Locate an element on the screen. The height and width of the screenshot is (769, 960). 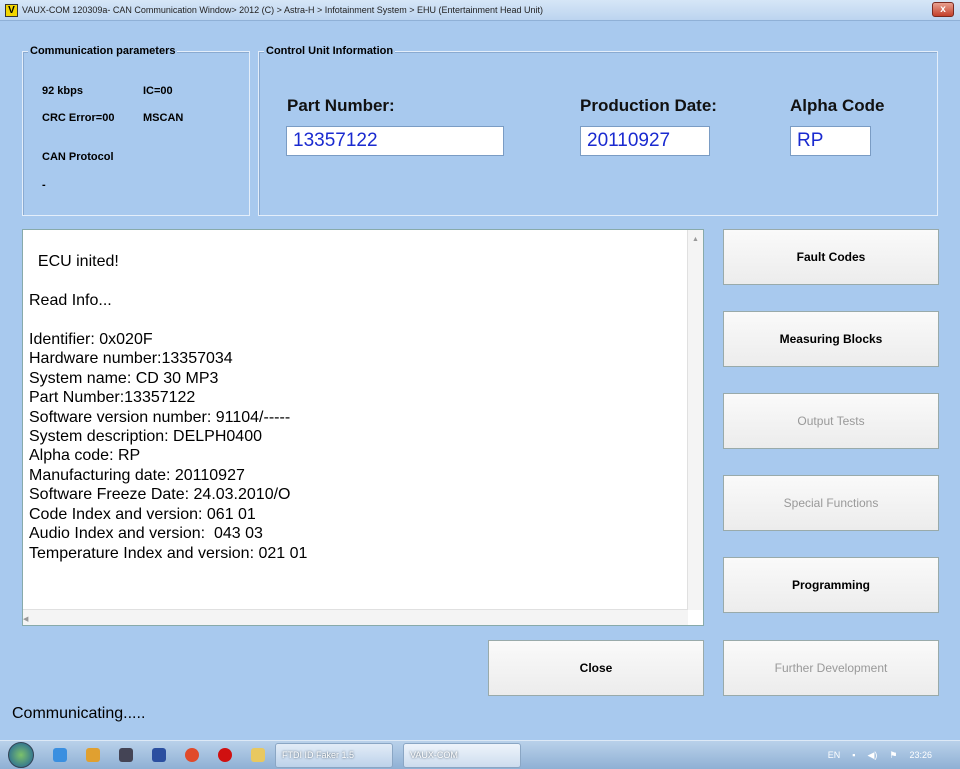
save-icon is located at coordinates (159, 755).